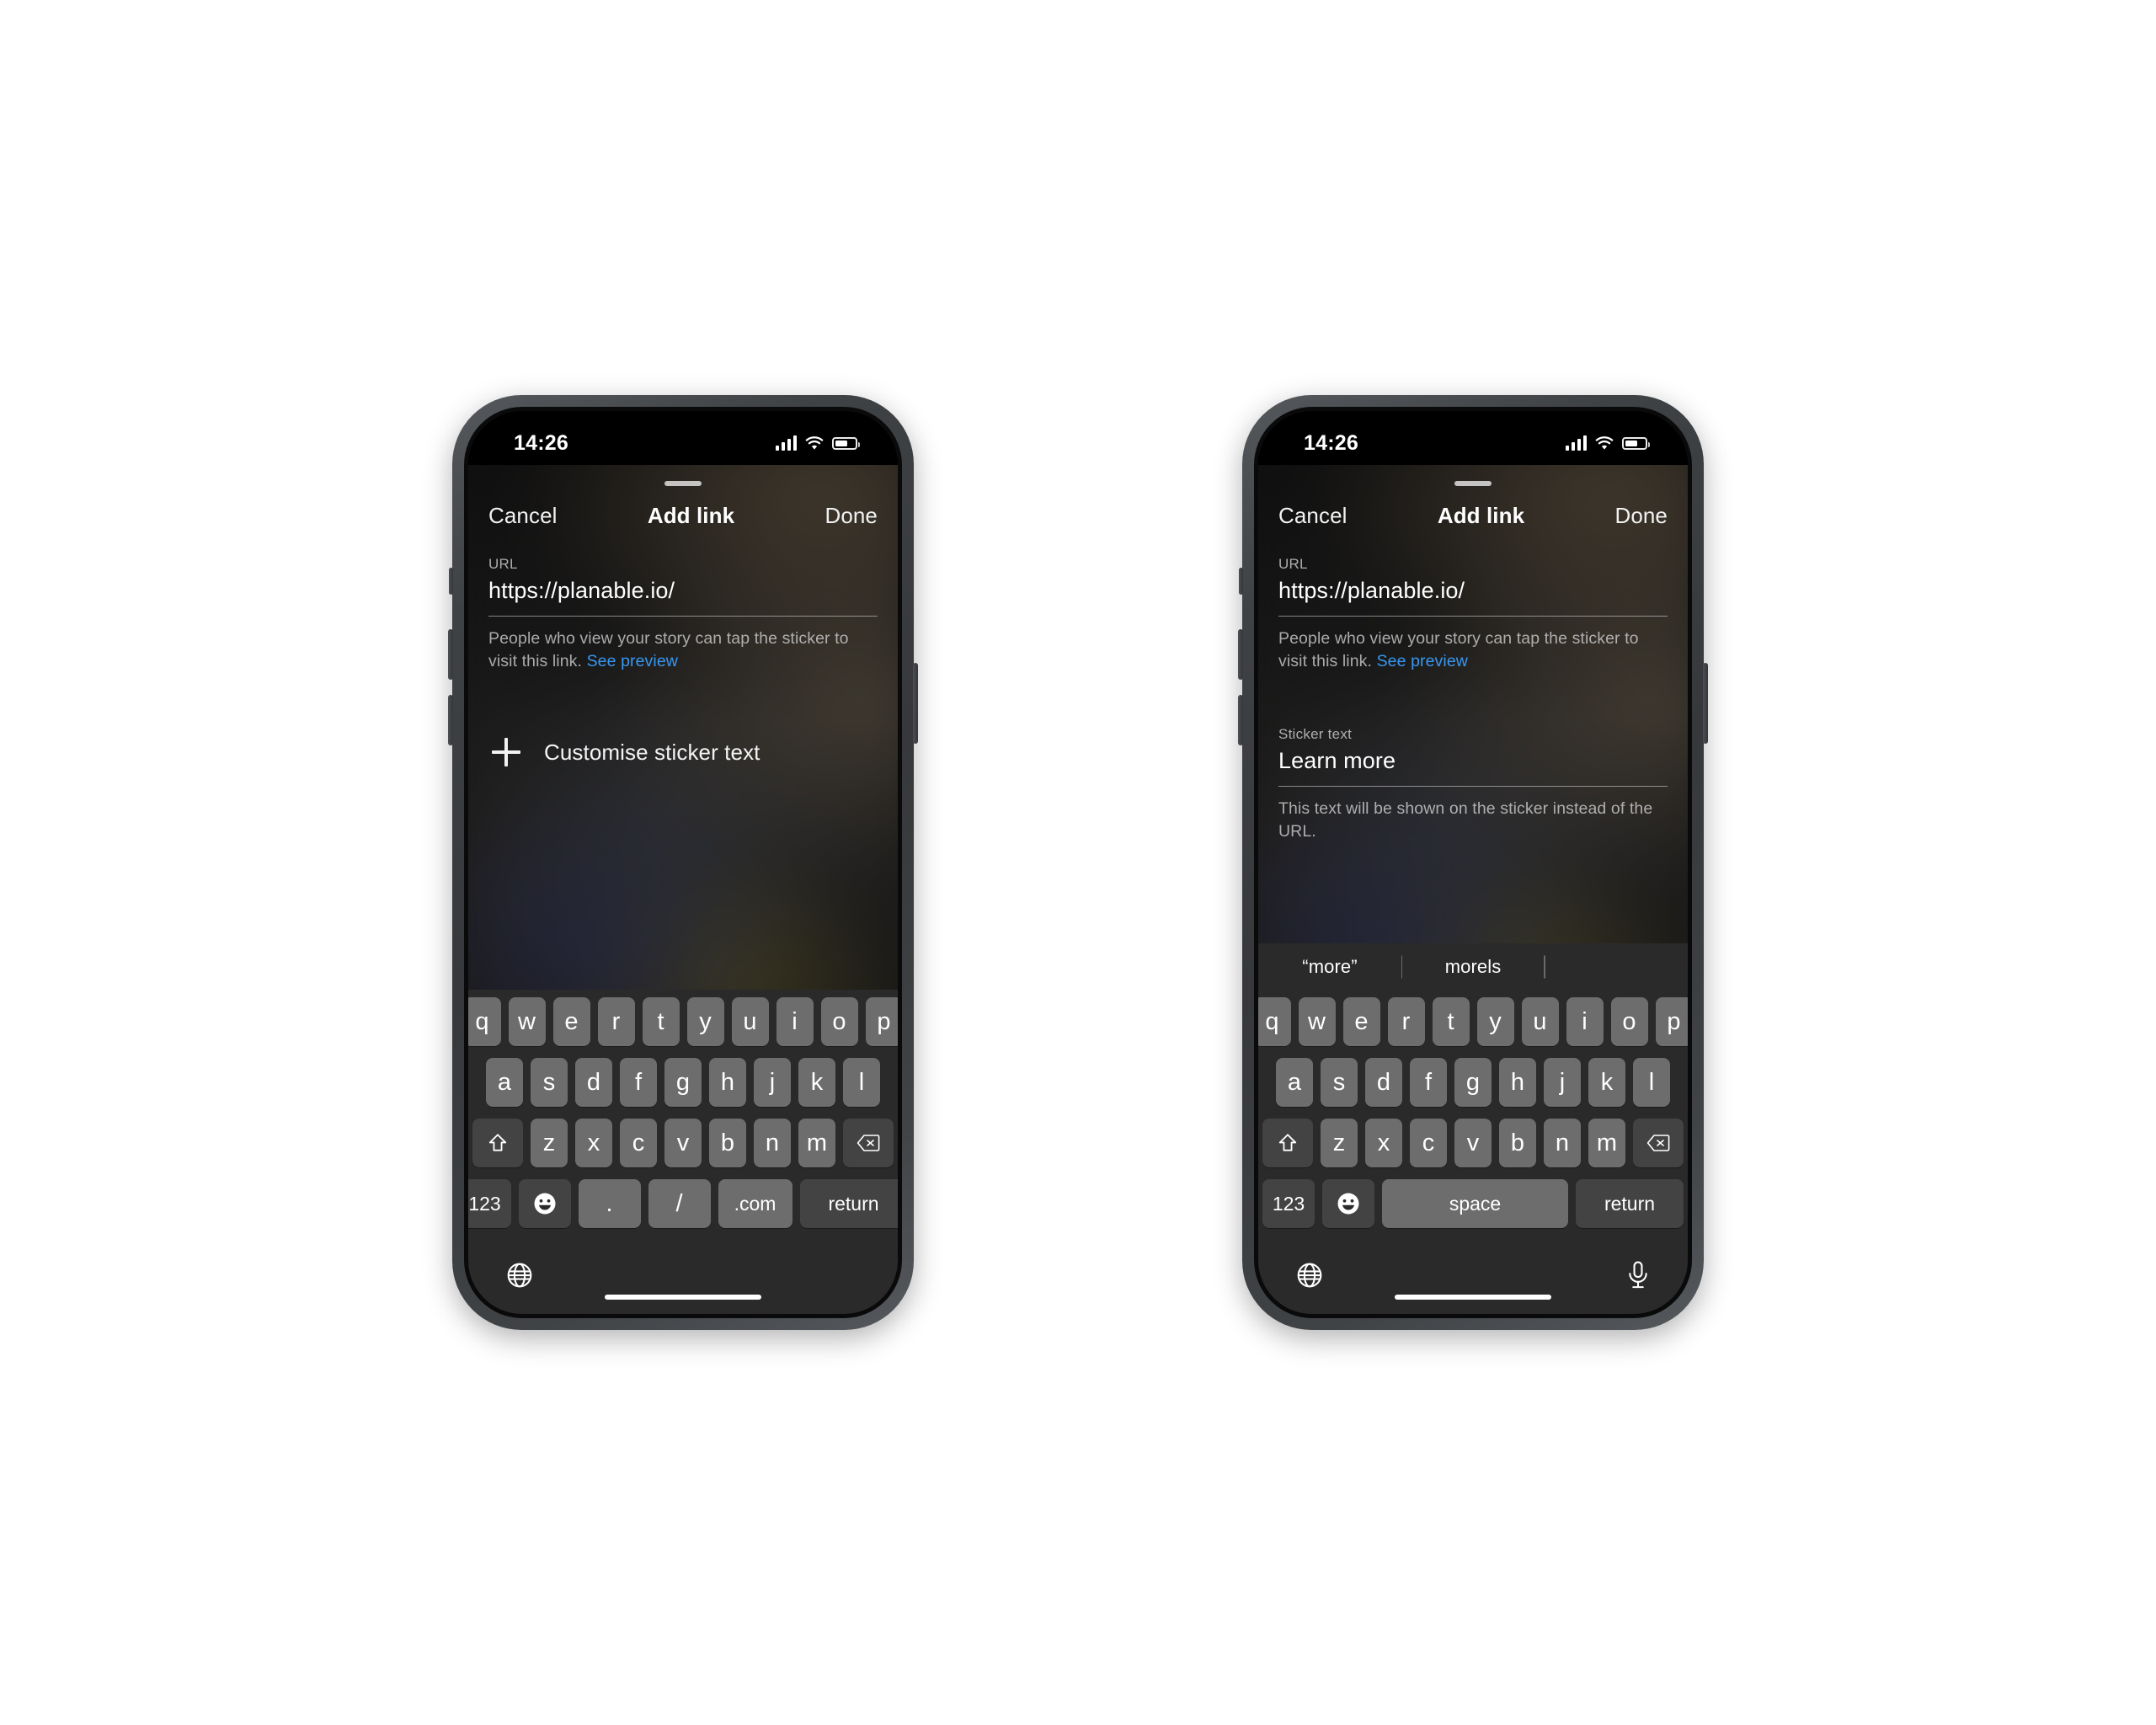 The image size is (2156, 1725). What do you see at coordinates (1473, 616) in the screenshot?
I see `url-field-underline` at bounding box center [1473, 616].